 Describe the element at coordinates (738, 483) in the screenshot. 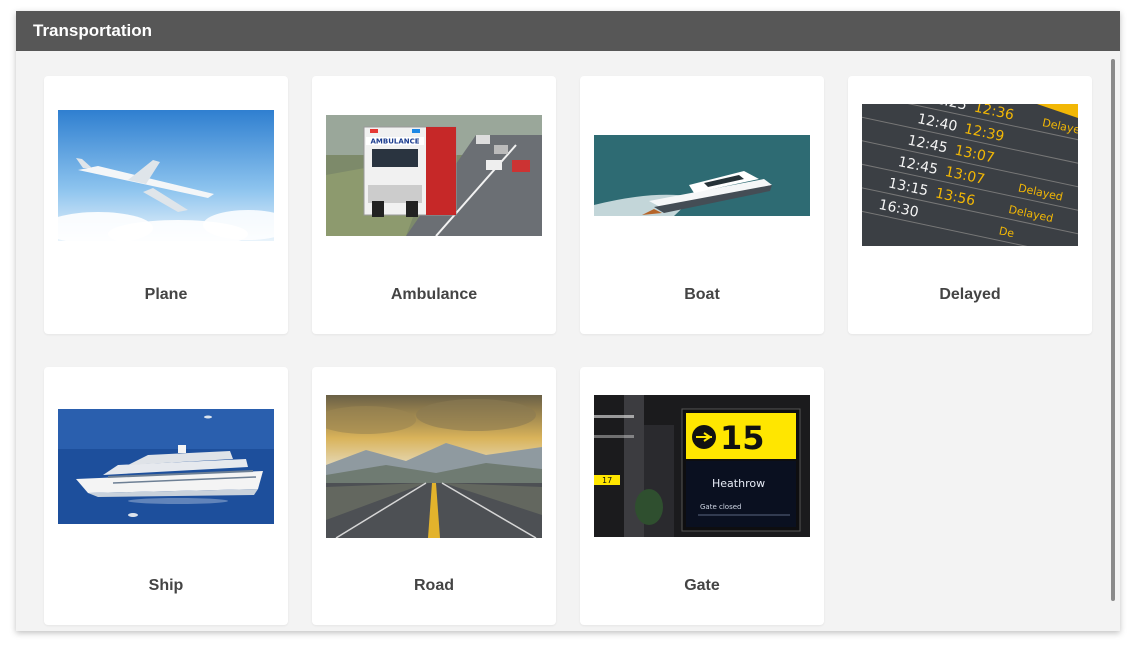

I see `gate-airport: Heathrow` at that location.